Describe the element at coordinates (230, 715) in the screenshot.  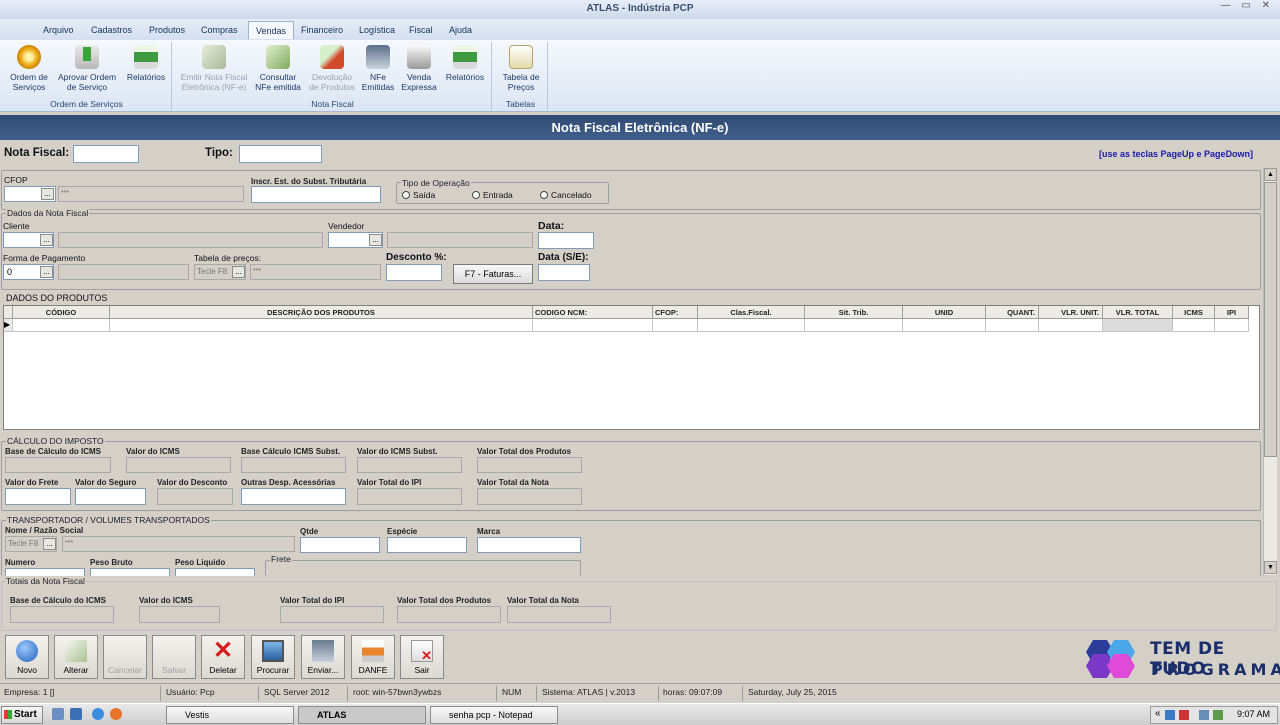
I see `task-vestis: Vestis` at that location.